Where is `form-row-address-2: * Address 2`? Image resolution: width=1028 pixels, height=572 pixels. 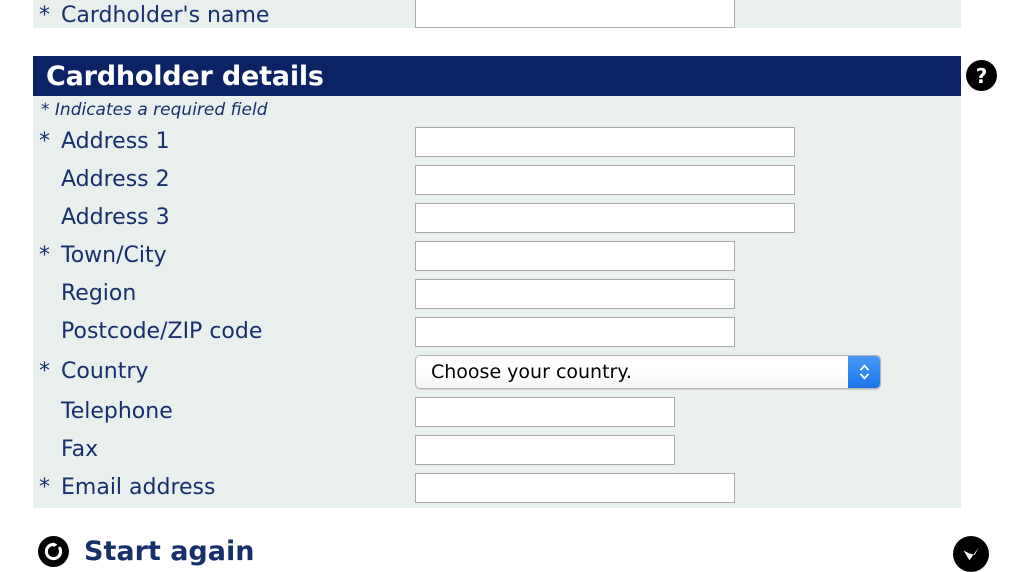 form-row-address-2: * Address 2 is located at coordinates (497, 180).